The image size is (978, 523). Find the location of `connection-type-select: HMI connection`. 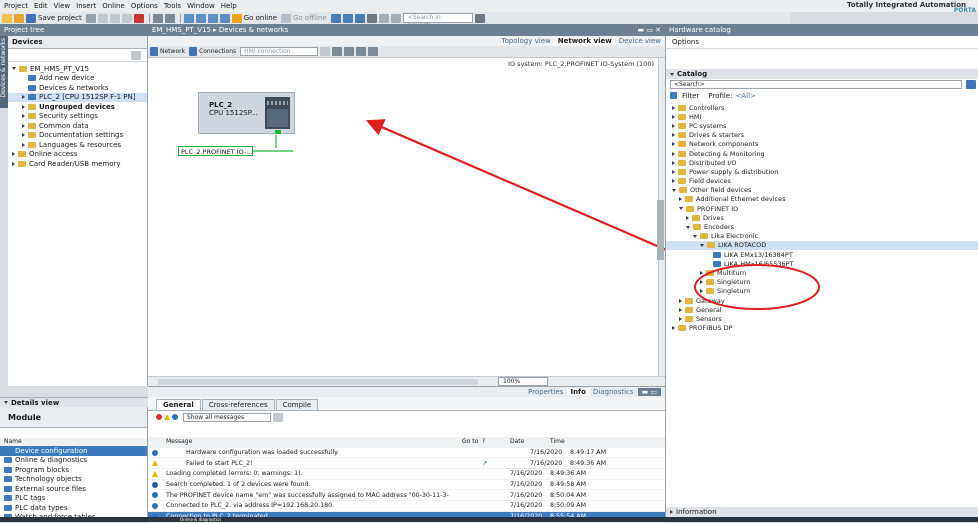

connection-type-select: HMI connection is located at coordinates (279, 51).